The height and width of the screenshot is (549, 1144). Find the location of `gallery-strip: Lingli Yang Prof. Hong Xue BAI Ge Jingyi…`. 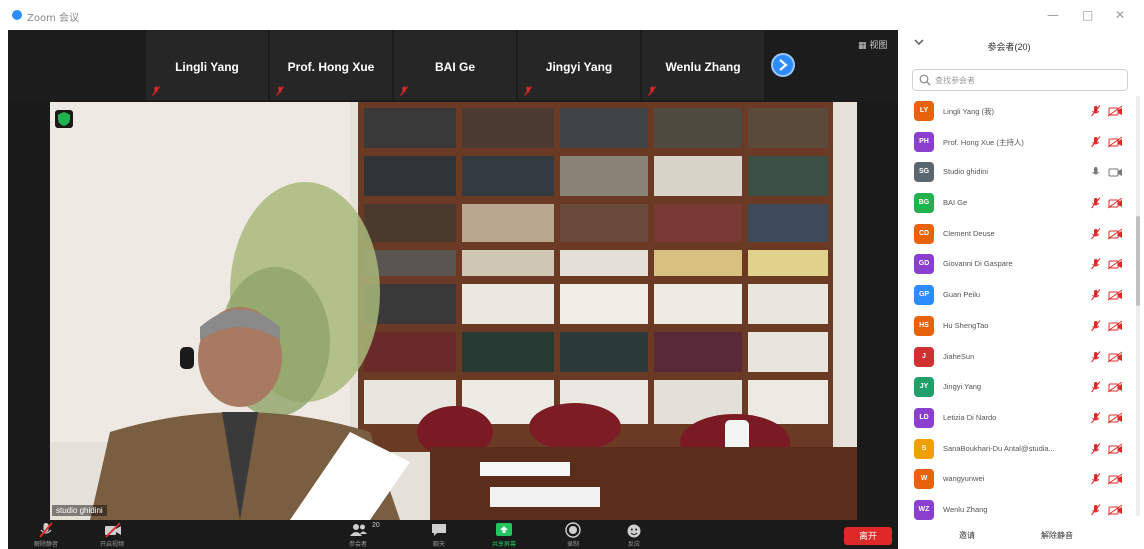

gallery-strip: Lingli Yang Prof. Hong Xue BAI Ge Jingyi… is located at coordinates (453, 65).